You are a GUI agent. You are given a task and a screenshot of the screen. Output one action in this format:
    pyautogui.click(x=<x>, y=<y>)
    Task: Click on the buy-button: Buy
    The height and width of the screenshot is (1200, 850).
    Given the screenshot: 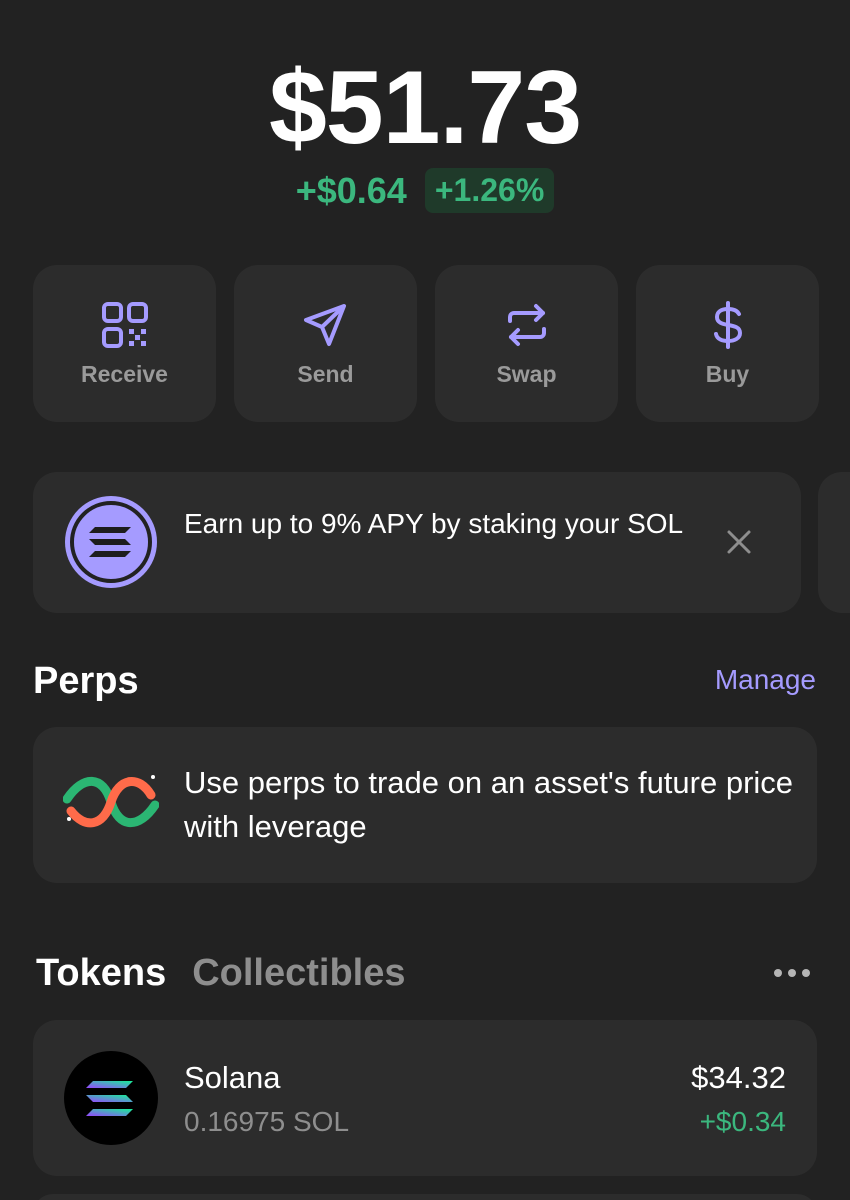 What is the action you would take?
    pyautogui.click(x=727, y=343)
    